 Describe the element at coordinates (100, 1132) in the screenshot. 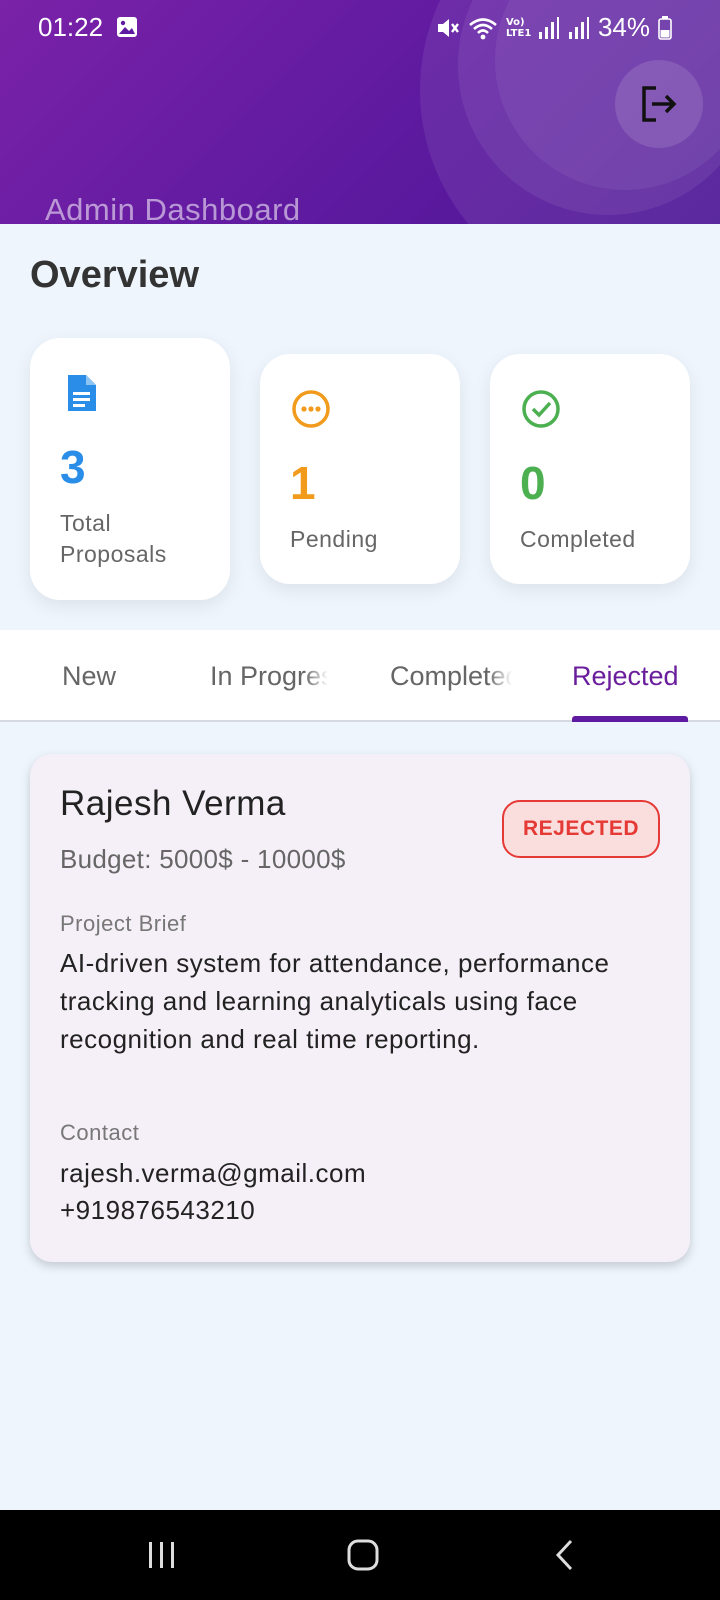

I see `contact-label: Contact` at that location.